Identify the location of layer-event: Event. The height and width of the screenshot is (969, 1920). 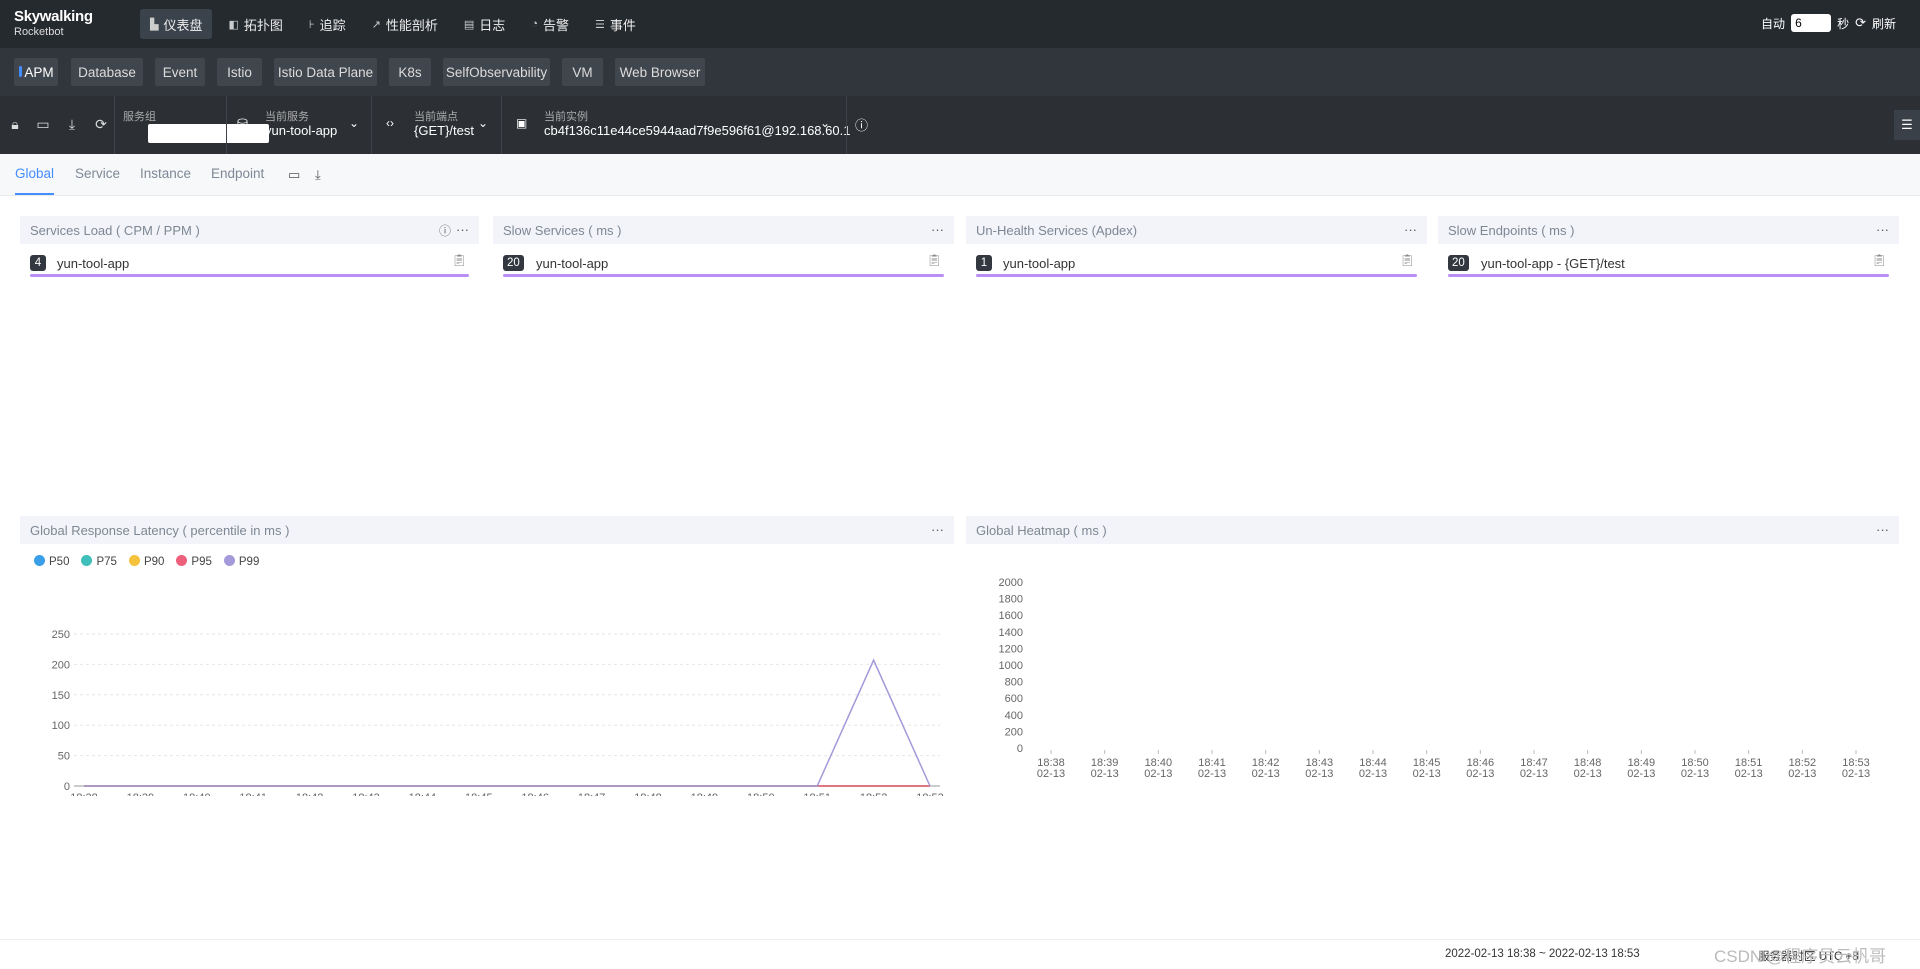
(180, 72).